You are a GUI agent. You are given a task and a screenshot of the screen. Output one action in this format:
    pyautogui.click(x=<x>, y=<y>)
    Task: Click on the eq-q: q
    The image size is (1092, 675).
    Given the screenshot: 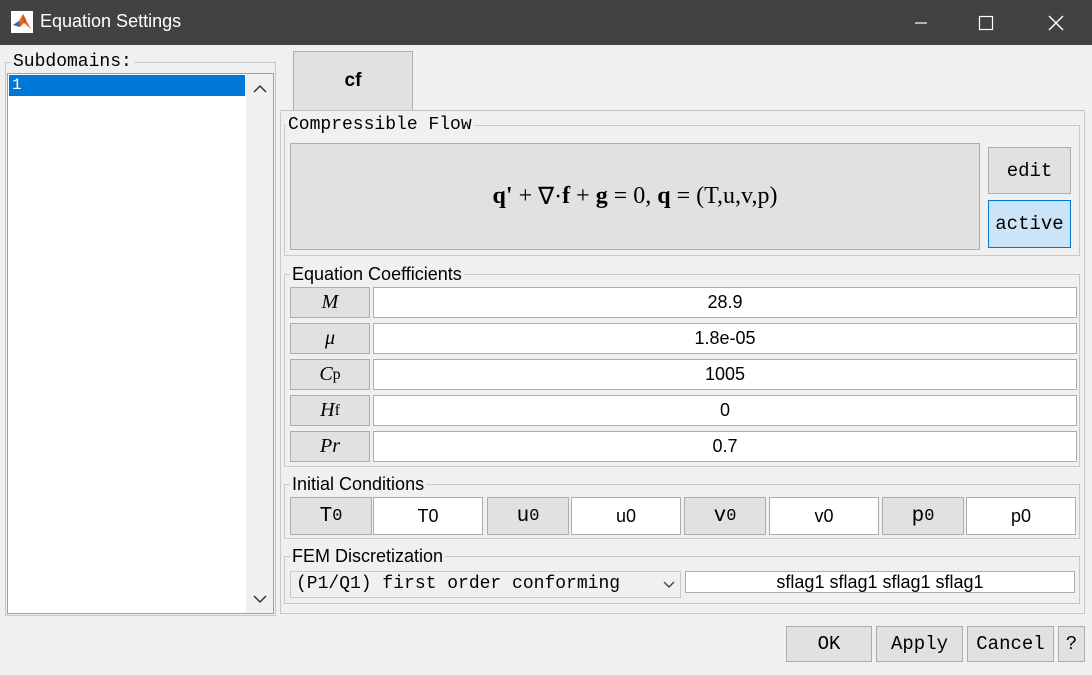 What is the action you would take?
    pyautogui.click(x=664, y=196)
    